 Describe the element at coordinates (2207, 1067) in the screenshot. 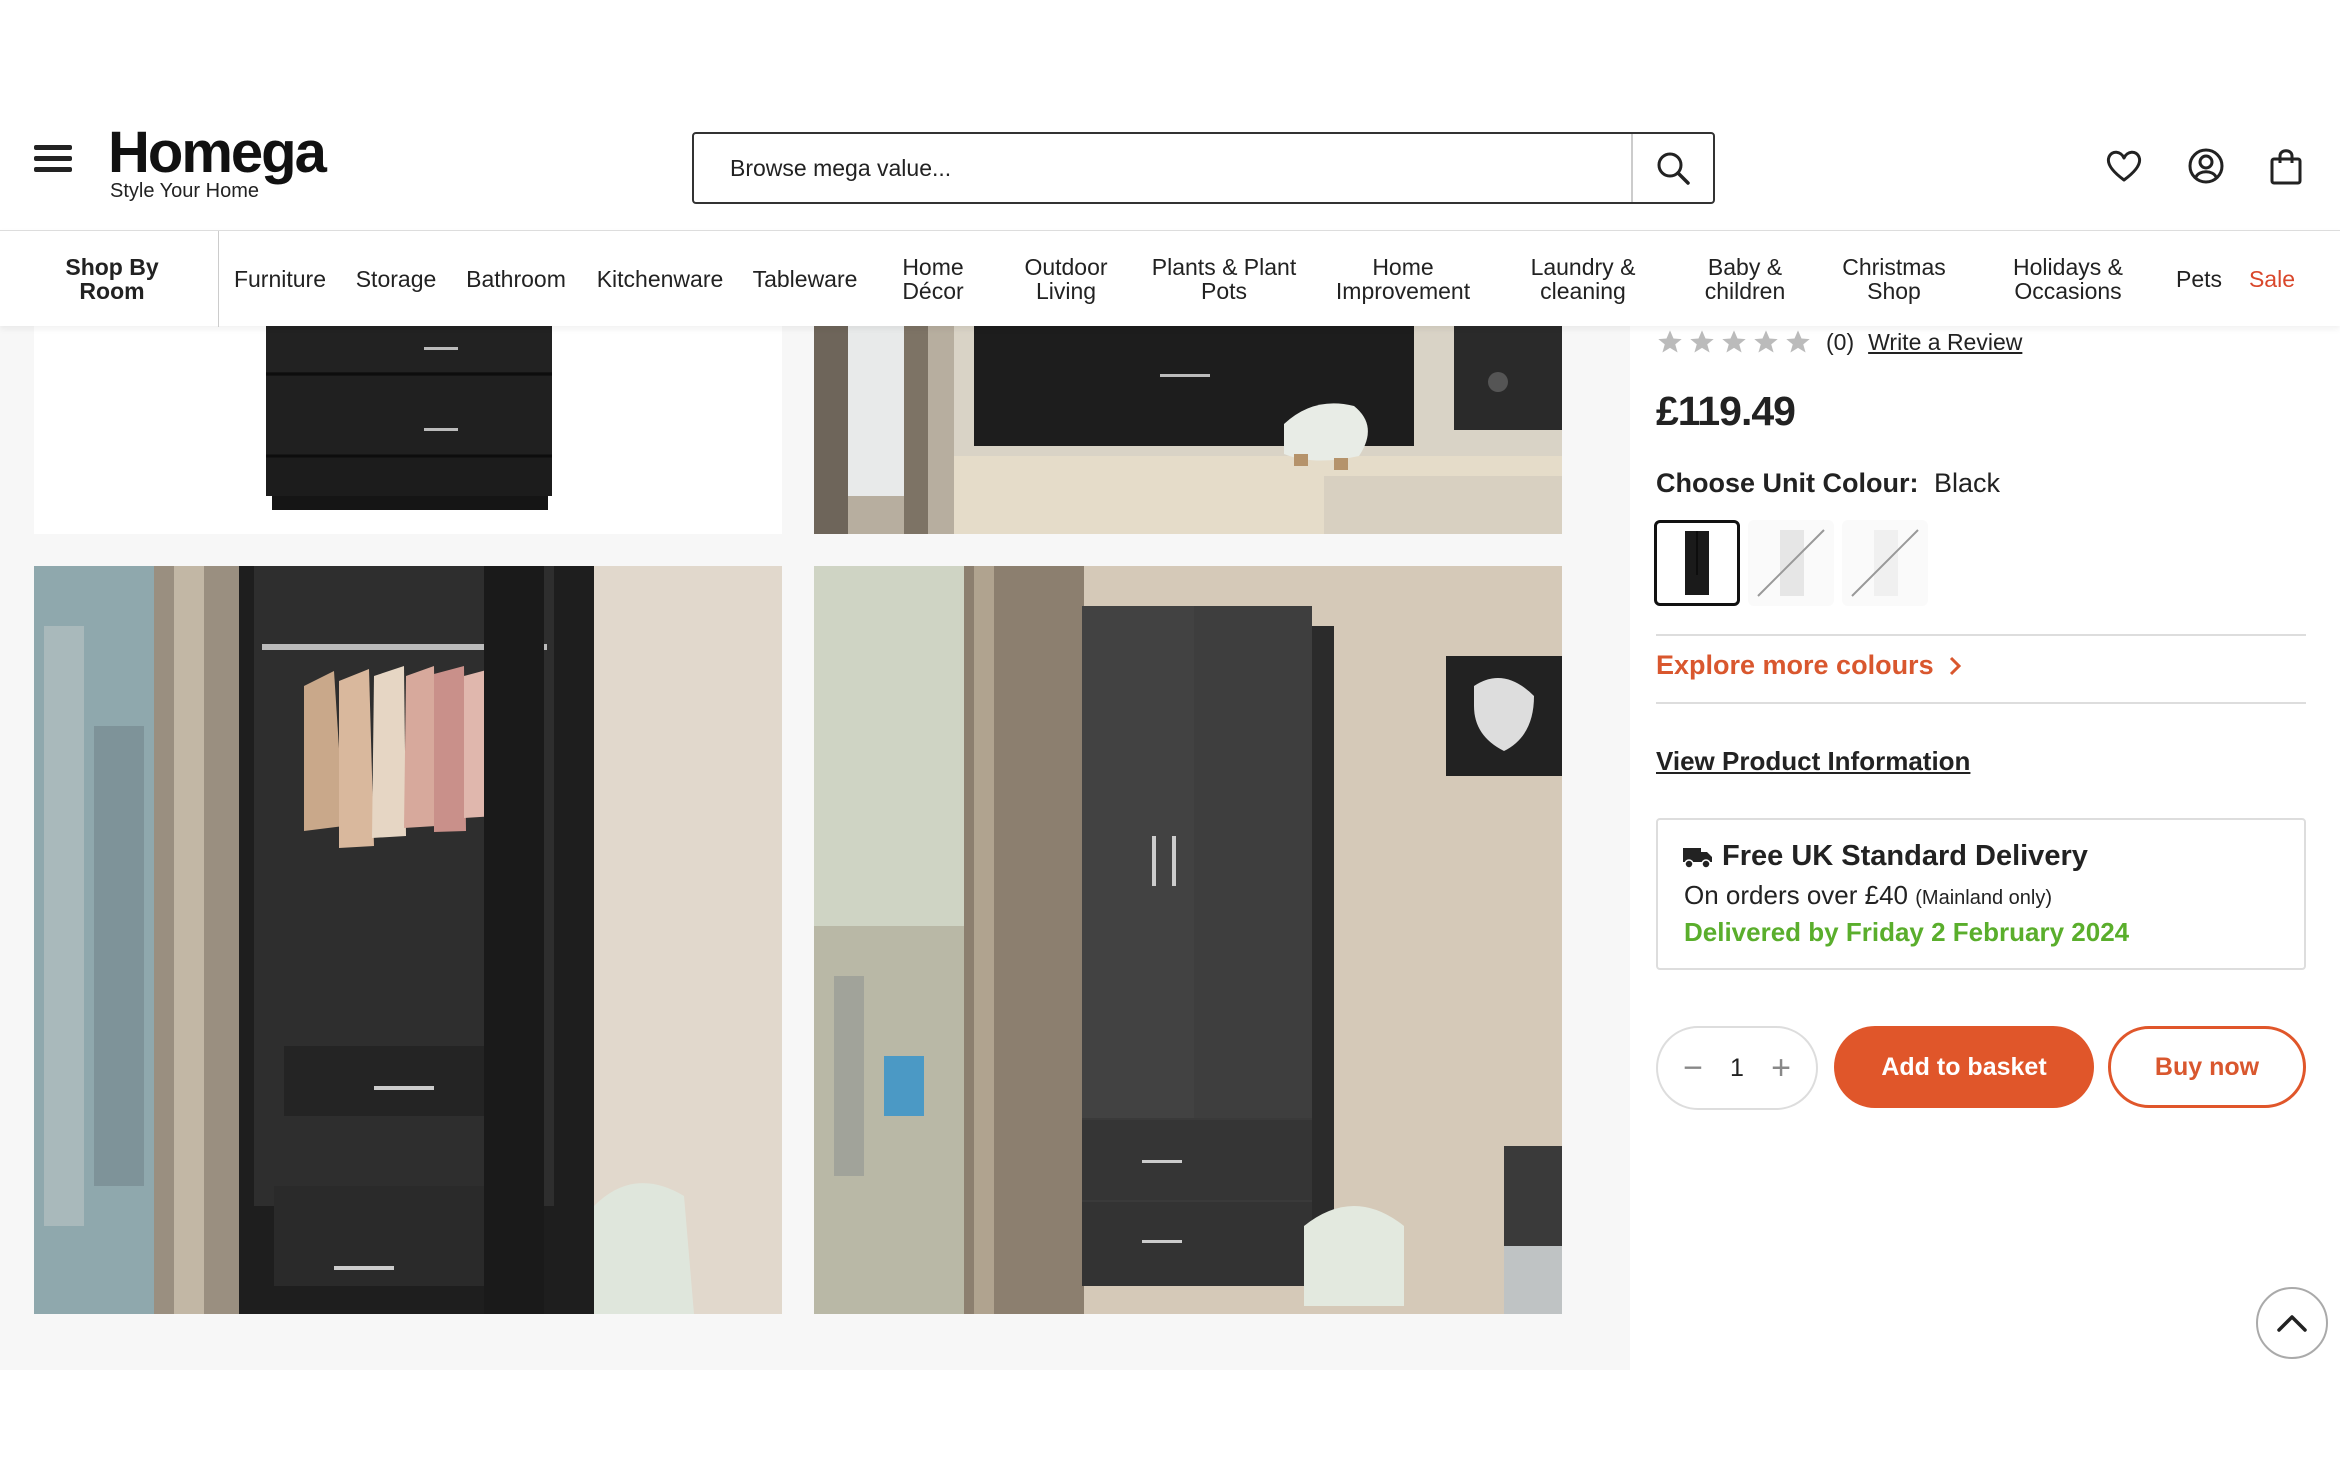

I see `buy-now-button: Buy now` at that location.